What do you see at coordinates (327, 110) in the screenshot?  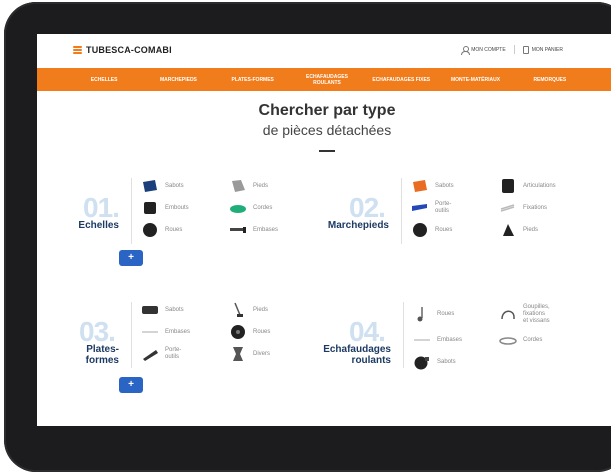 I see `page-title: Chercher par type` at bounding box center [327, 110].